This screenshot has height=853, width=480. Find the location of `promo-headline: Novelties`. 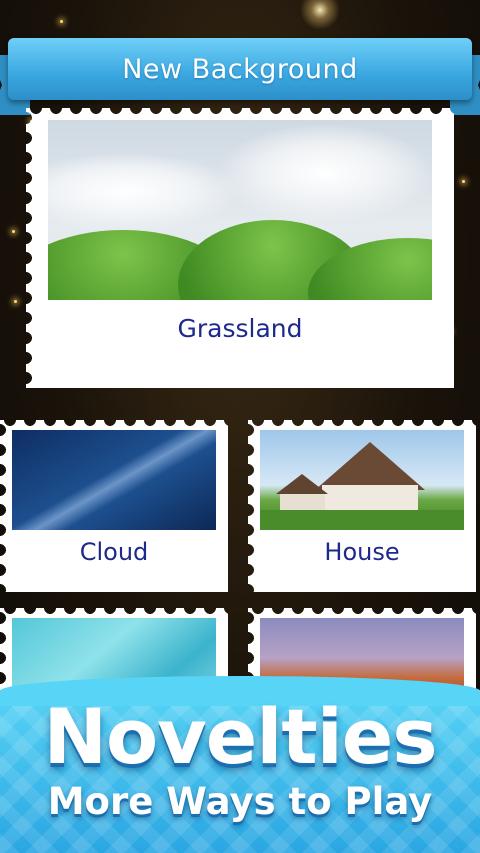

promo-headline: Novelties is located at coordinates (240, 736).